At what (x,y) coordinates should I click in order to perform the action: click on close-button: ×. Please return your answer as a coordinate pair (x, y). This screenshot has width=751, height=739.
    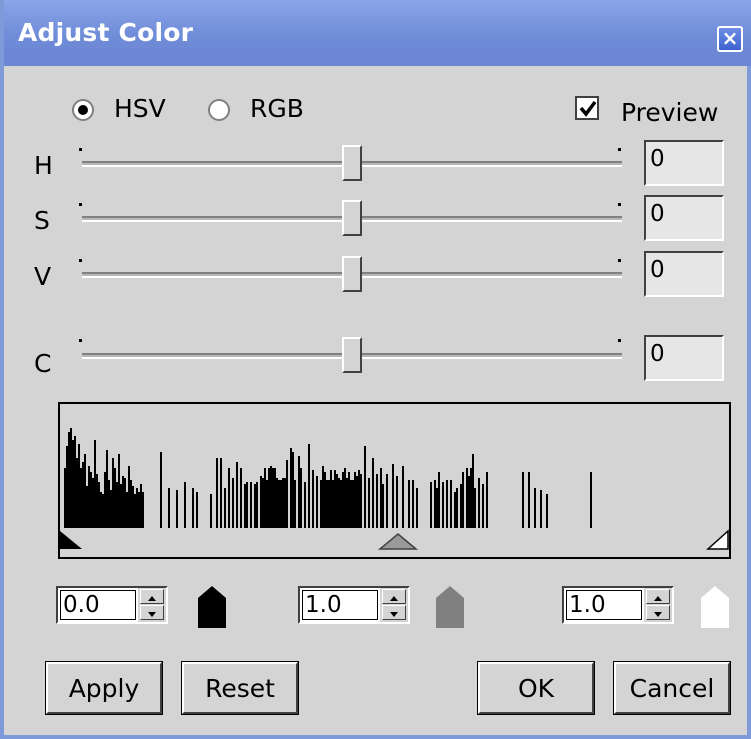
    Looking at the image, I should click on (730, 39).